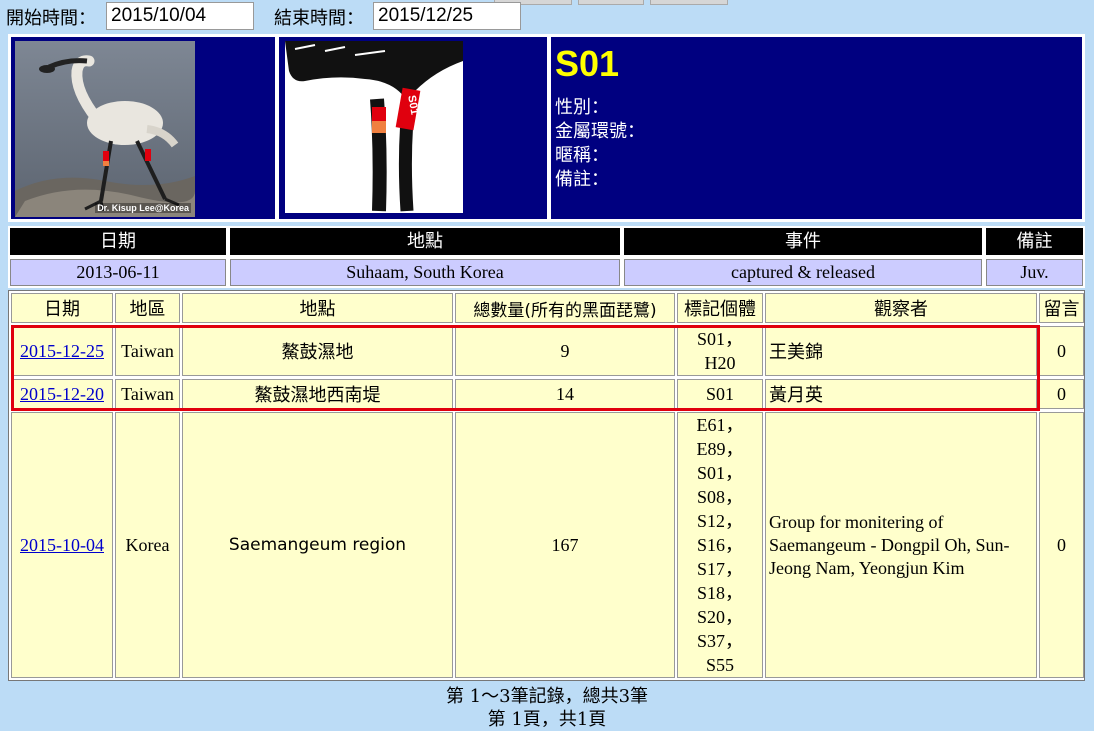 This screenshot has width=1094, height=731. Describe the element at coordinates (720, 363) in the screenshot. I see `marked-bird: H20` at that location.